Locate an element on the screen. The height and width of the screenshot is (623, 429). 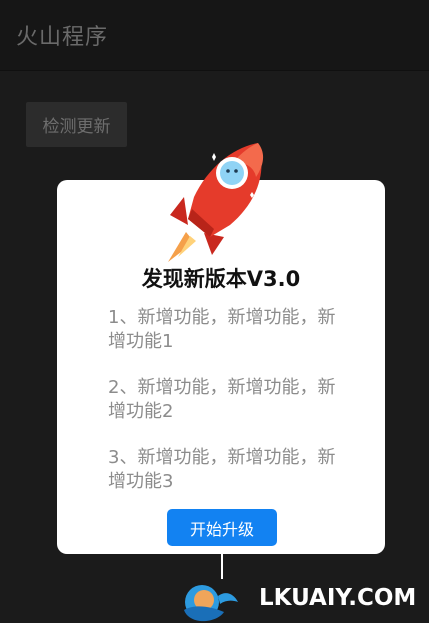
app-title: 火山程序 is located at coordinates (62, 37).